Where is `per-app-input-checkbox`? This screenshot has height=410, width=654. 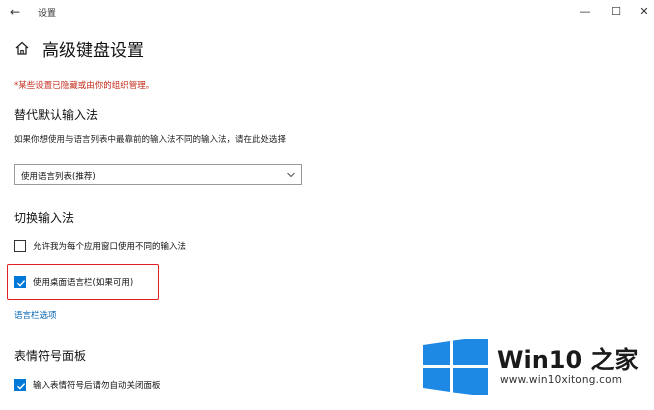
per-app-input-checkbox is located at coordinates (20, 246).